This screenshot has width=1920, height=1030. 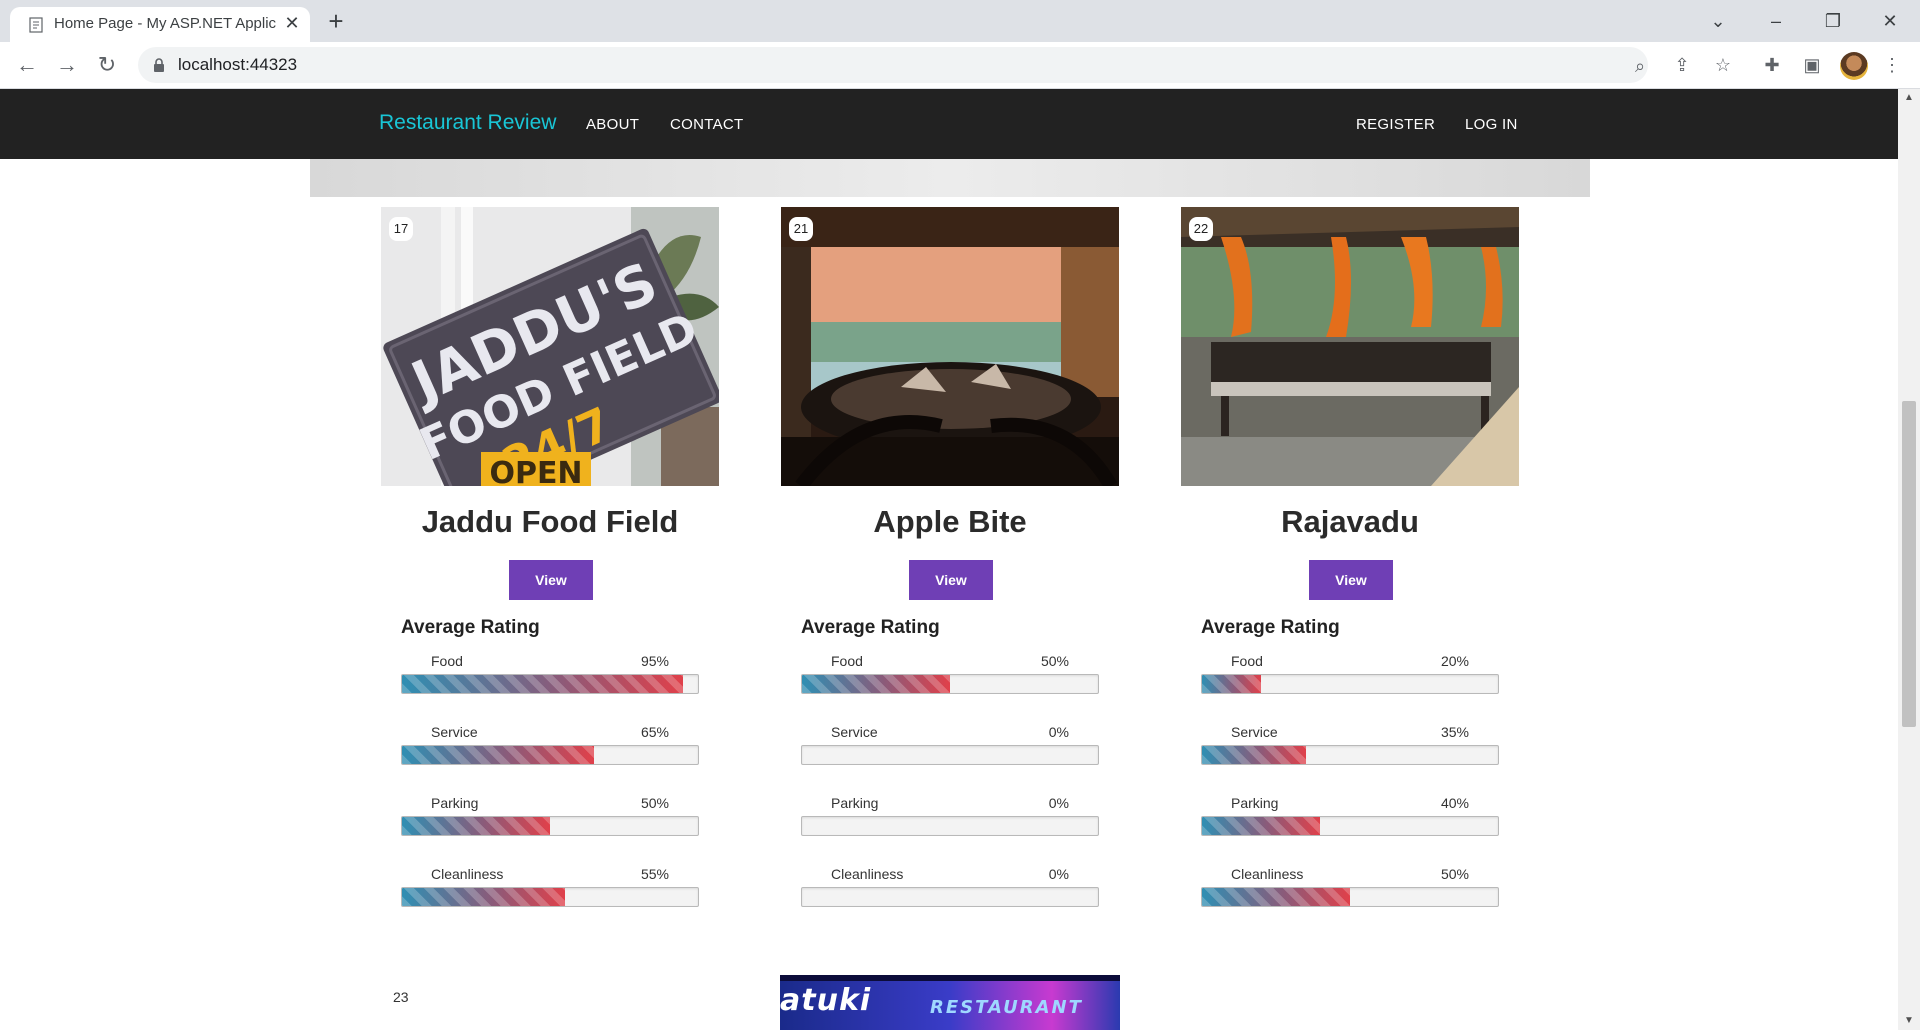 What do you see at coordinates (1640, 66) in the screenshot?
I see `zoom-icon: ⌕` at bounding box center [1640, 66].